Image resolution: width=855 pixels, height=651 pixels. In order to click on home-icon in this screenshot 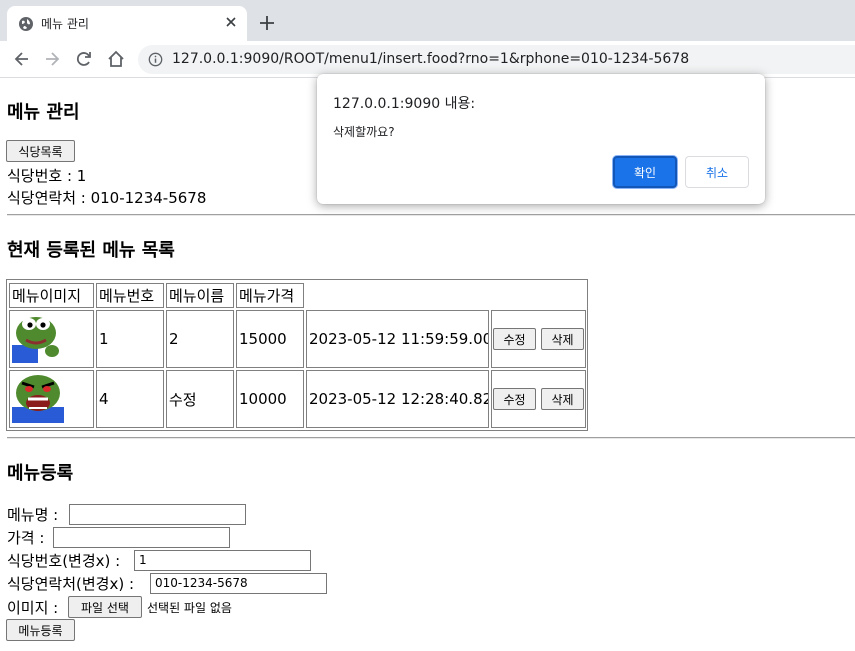, I will do `click(116, 59)`.